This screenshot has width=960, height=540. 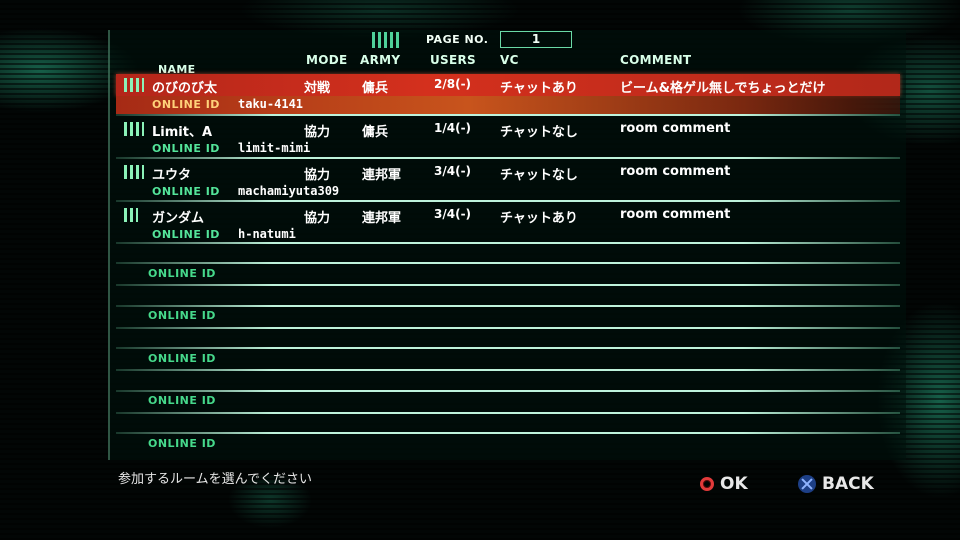 I want to click on circle-button-icon, so click(x=707, y=484).